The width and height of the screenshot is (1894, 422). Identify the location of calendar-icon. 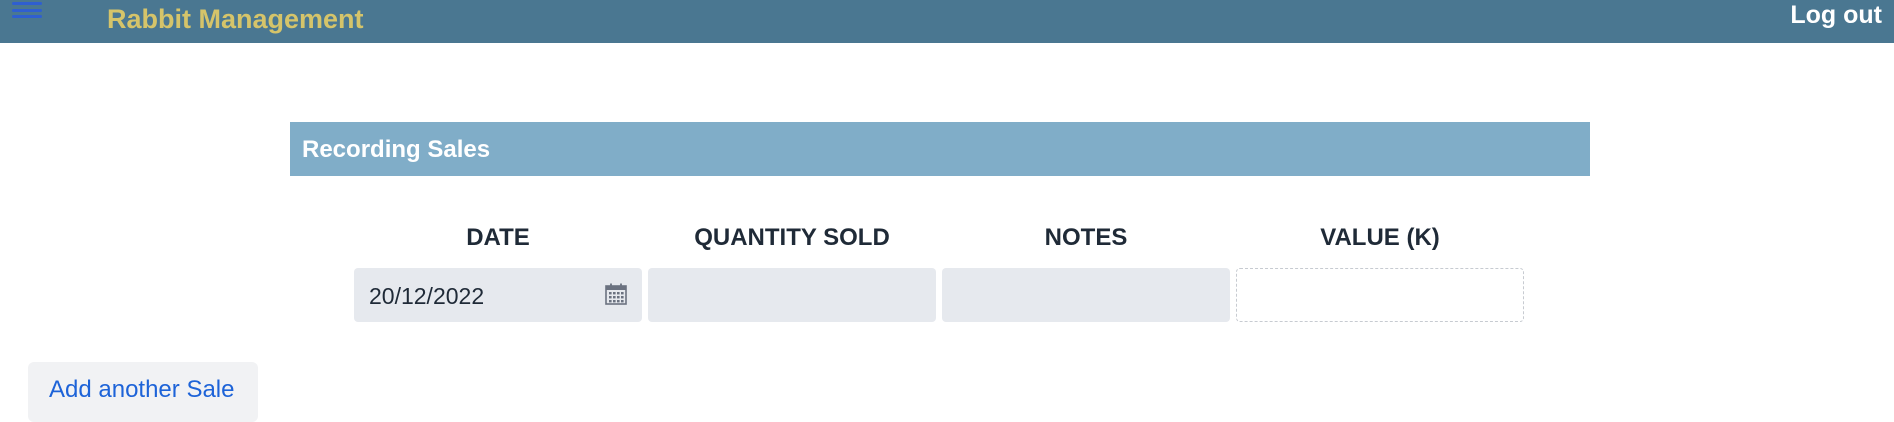
(616, 294).